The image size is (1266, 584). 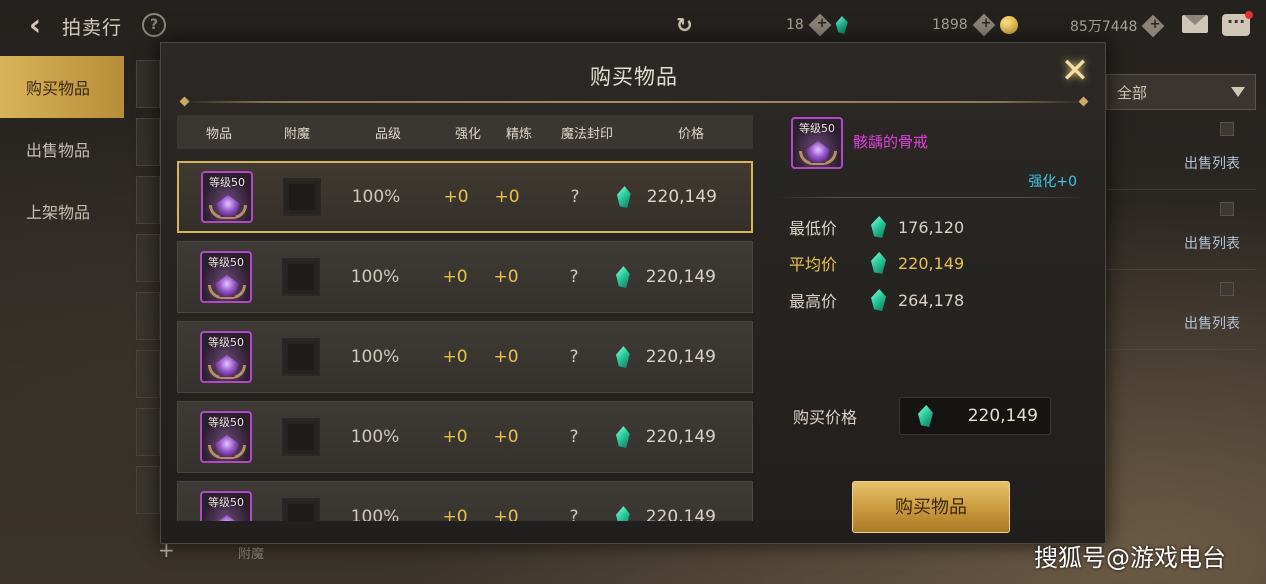 What do you see at coordinates (218, 134) in the screenshot?
I see `column-header-item: 物品` at bounding box center [218, 134].